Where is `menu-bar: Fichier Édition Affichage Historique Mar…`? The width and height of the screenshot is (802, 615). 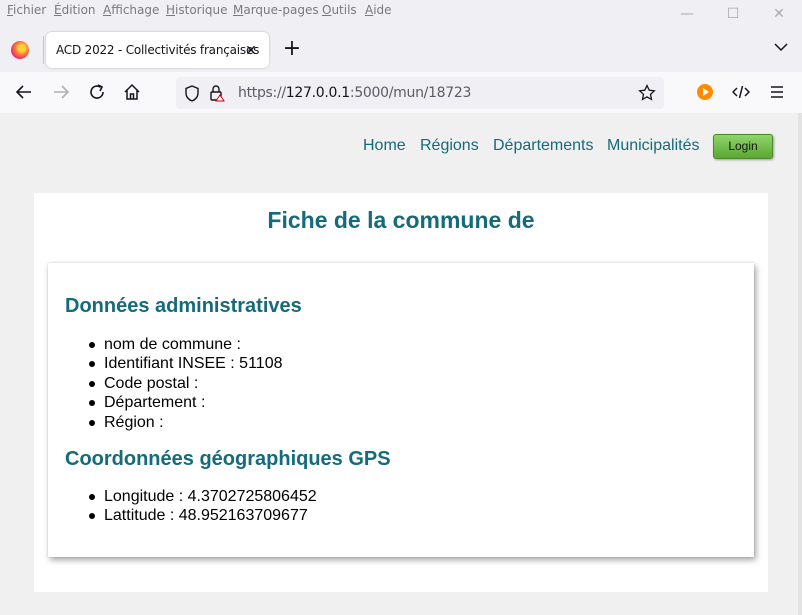
menu-bar: Fichier Édition Affichage Historique Mar… is located at coordinates (401, 12).